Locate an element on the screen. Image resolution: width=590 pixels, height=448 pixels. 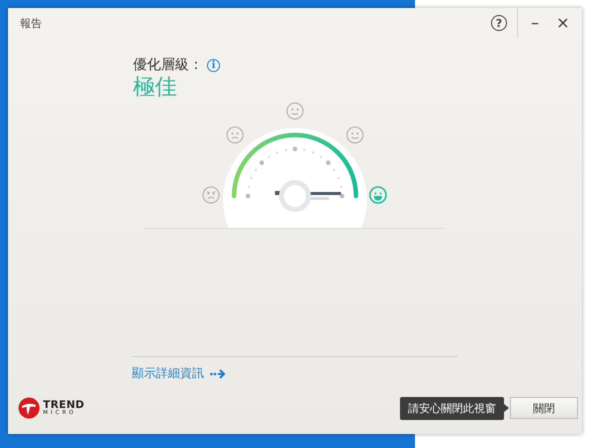
minimize-button: – is located at coordinates (535, 23).